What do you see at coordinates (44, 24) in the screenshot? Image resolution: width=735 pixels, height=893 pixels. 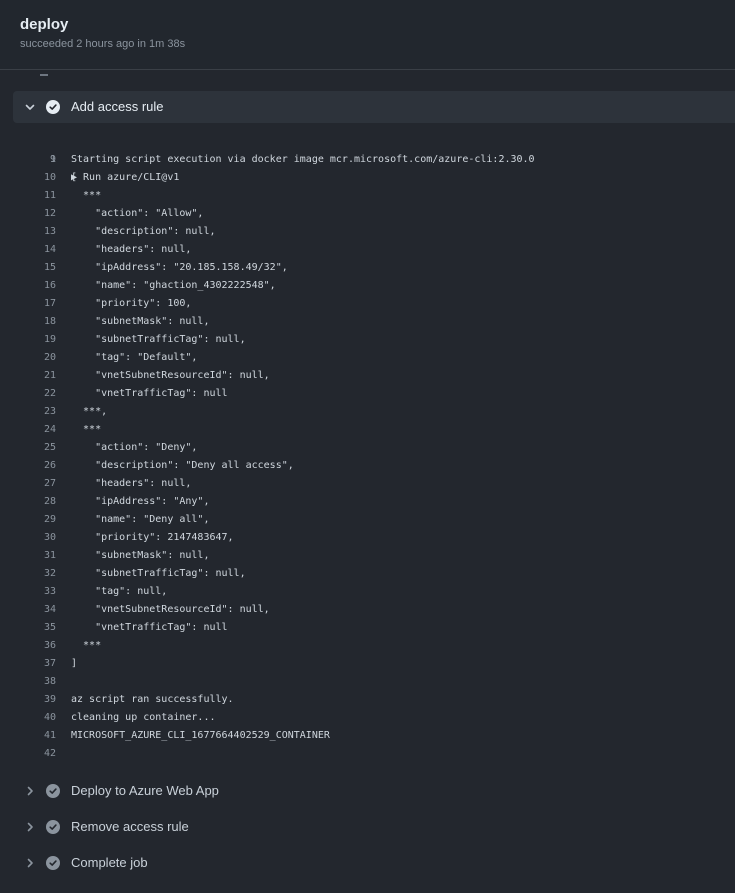 I see `job-title: deploy` at bounding box center [44, 24].